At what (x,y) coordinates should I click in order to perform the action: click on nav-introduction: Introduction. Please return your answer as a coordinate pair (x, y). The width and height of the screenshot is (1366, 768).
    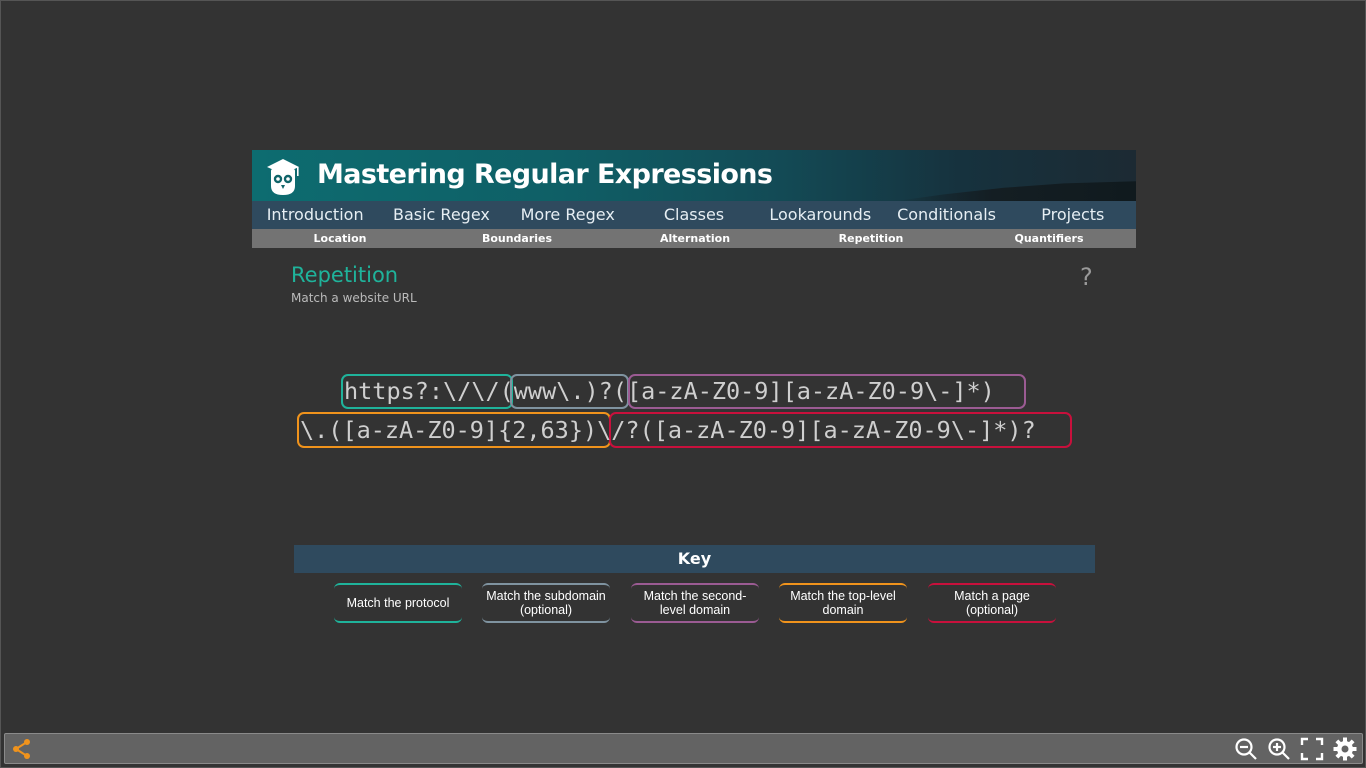
    Looking at the image, I should click on (315, 215).